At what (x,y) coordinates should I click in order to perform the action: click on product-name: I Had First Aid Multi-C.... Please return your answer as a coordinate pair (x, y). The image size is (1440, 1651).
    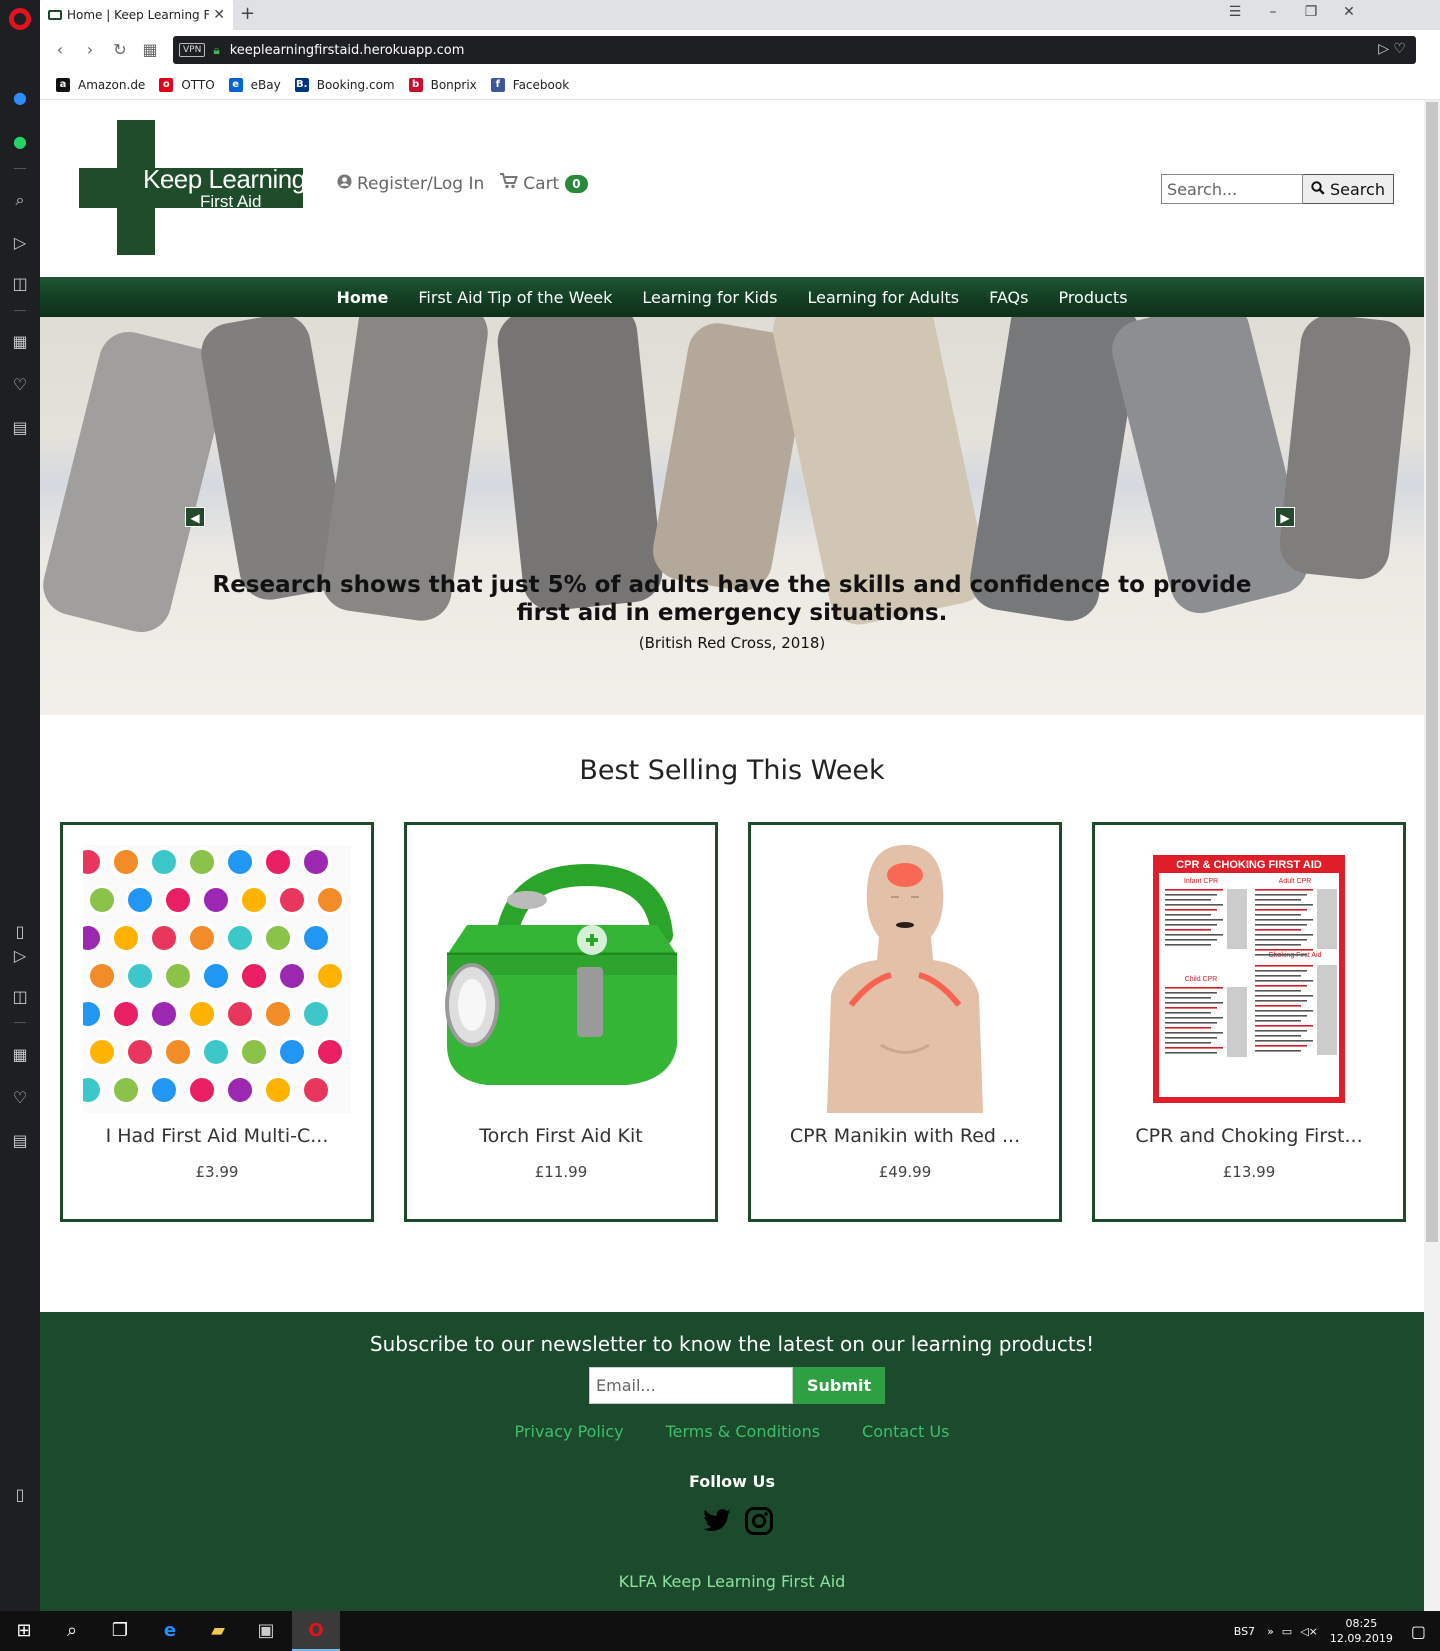
    Looking at the image, I should click on (217, 1136).